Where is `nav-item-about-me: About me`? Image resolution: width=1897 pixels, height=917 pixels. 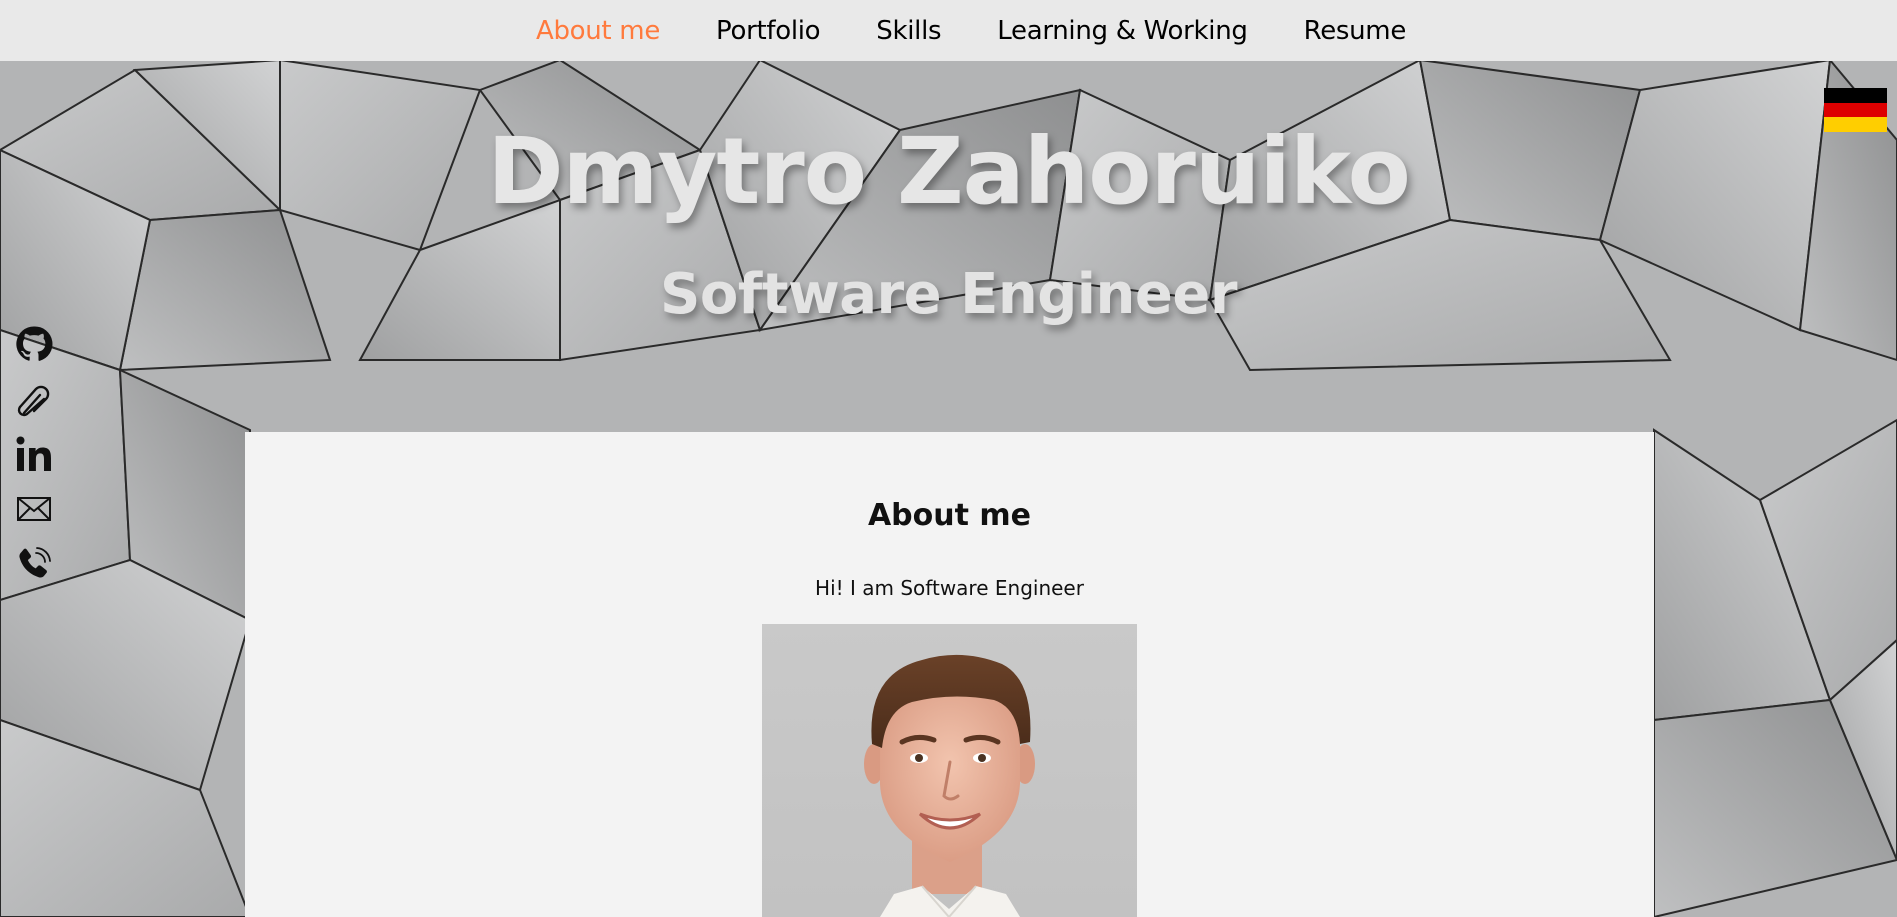
nav-item-about-me: About me is located at coordinates (598, 31).